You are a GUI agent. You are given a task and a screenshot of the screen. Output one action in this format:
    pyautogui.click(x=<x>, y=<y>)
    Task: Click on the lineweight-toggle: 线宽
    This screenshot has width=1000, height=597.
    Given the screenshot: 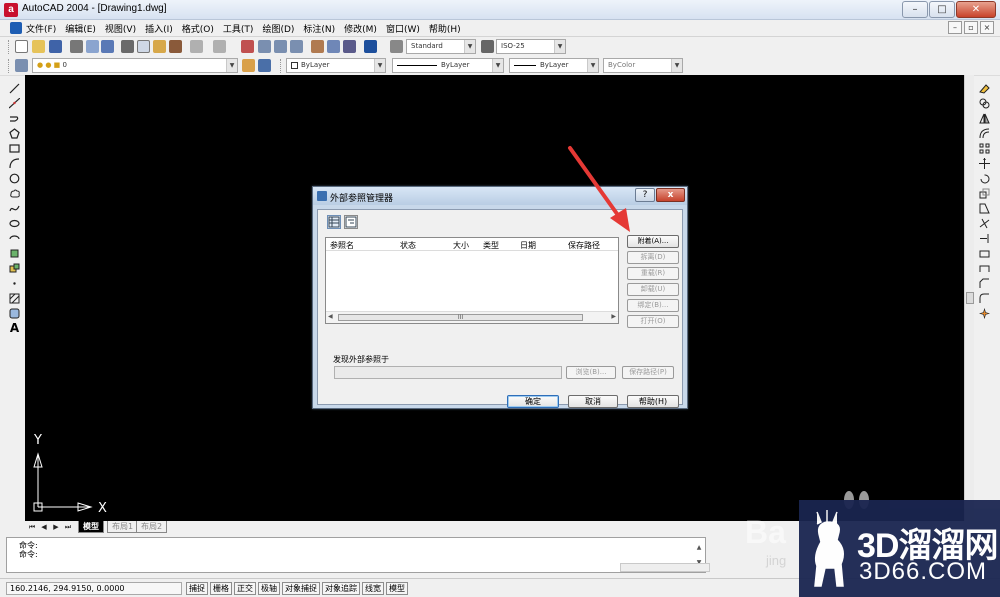 What is the action you would take?
    pyautogui.click(x=373, y=588)
    